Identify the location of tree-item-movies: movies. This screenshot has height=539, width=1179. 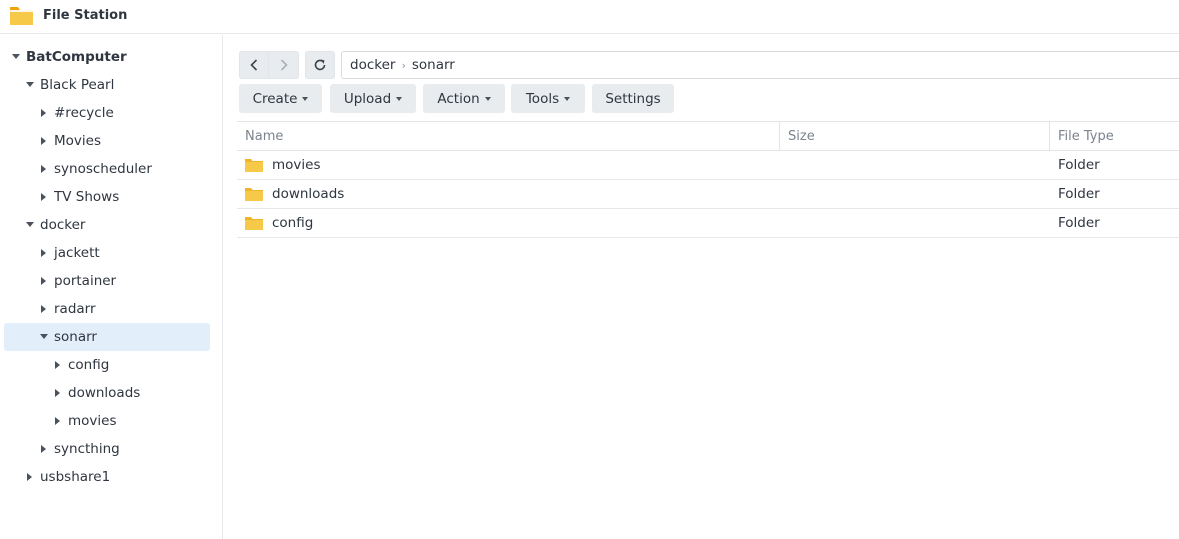
(85, 421).